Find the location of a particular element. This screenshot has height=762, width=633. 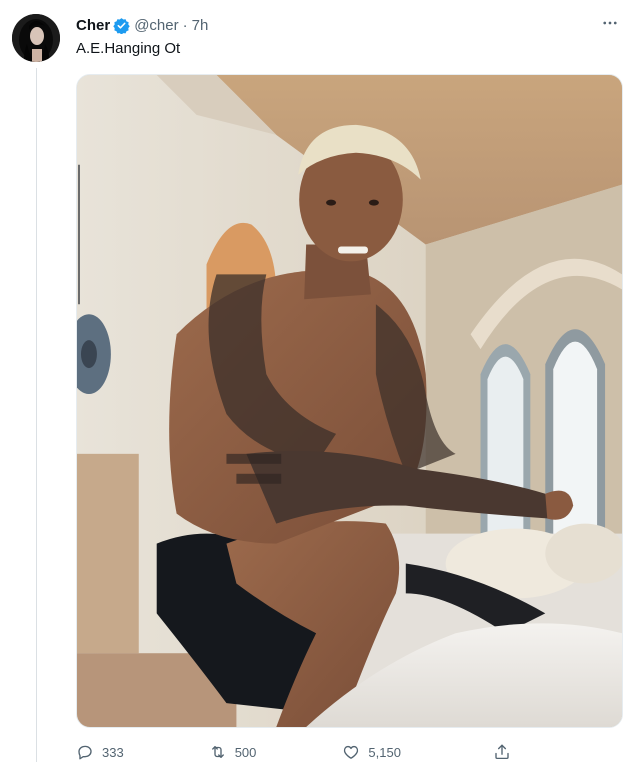

retweet-icon is located at coordinates (217, 752).